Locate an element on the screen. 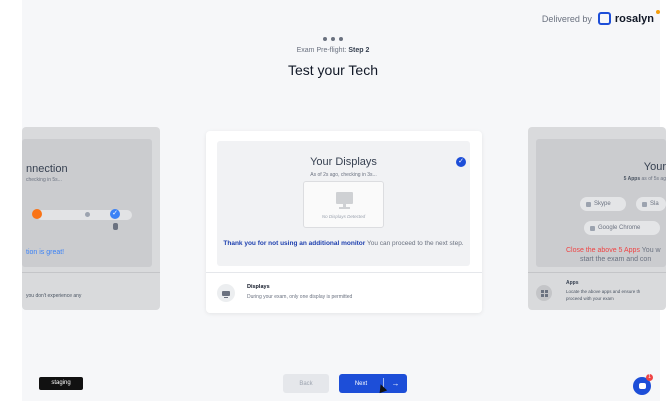 The image size is (666, 401). rosalyn-logo: rosalyn is located at coordinates (625, 18).